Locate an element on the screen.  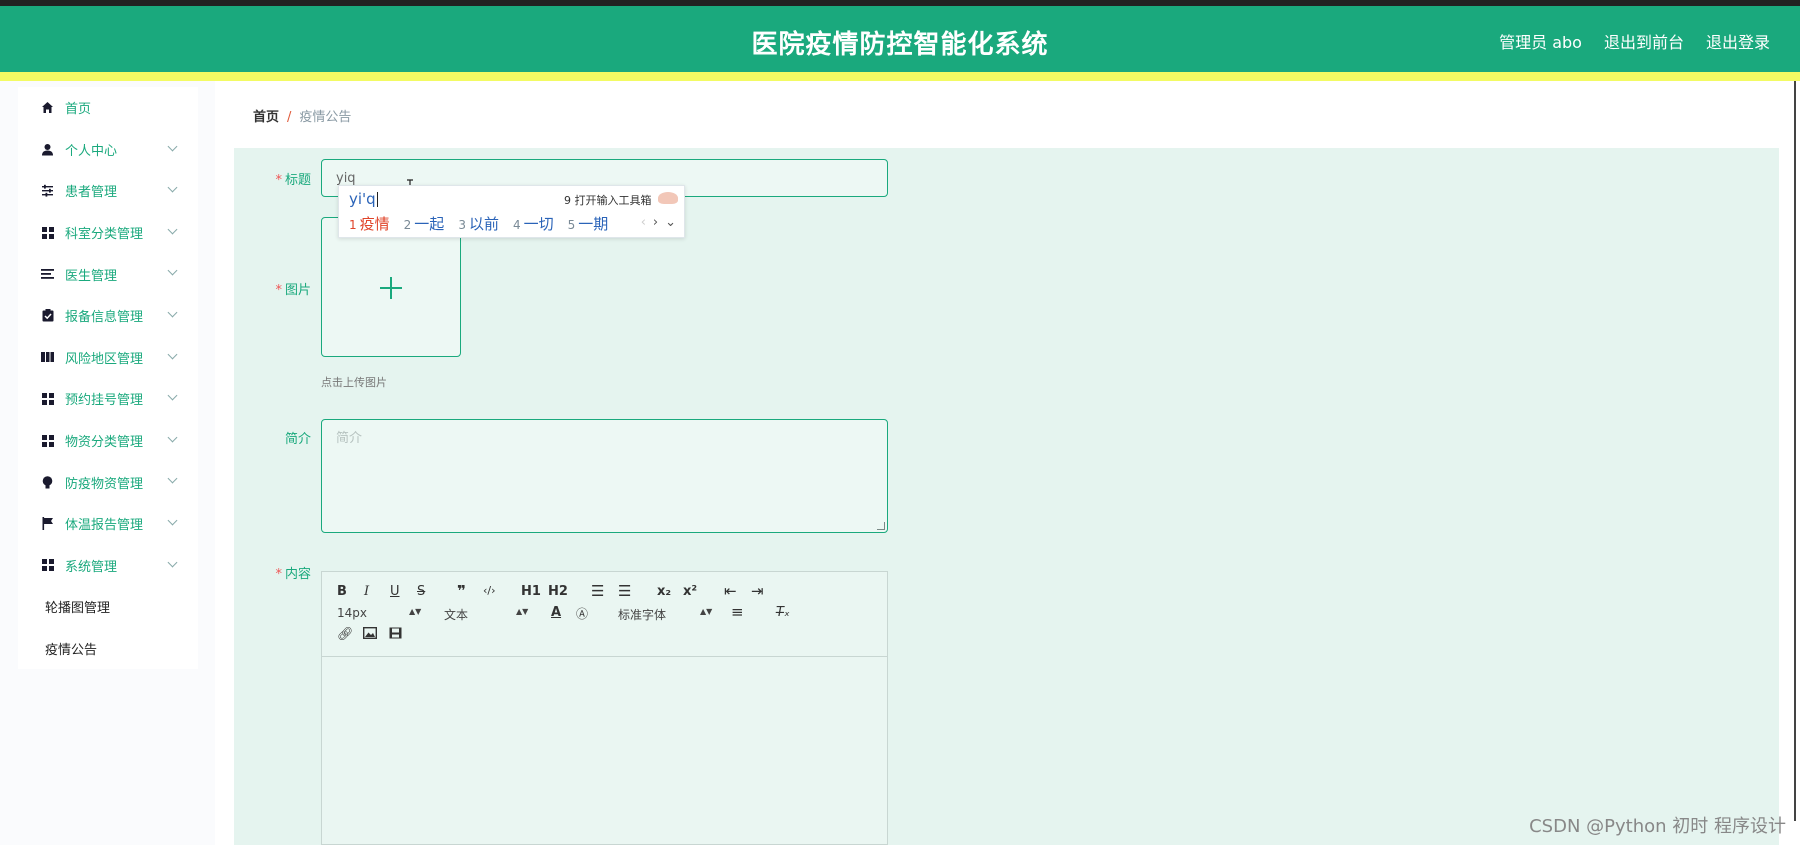
sidebar-item-risk-area: 风险地区管理 is located at coordinates (108, 358).